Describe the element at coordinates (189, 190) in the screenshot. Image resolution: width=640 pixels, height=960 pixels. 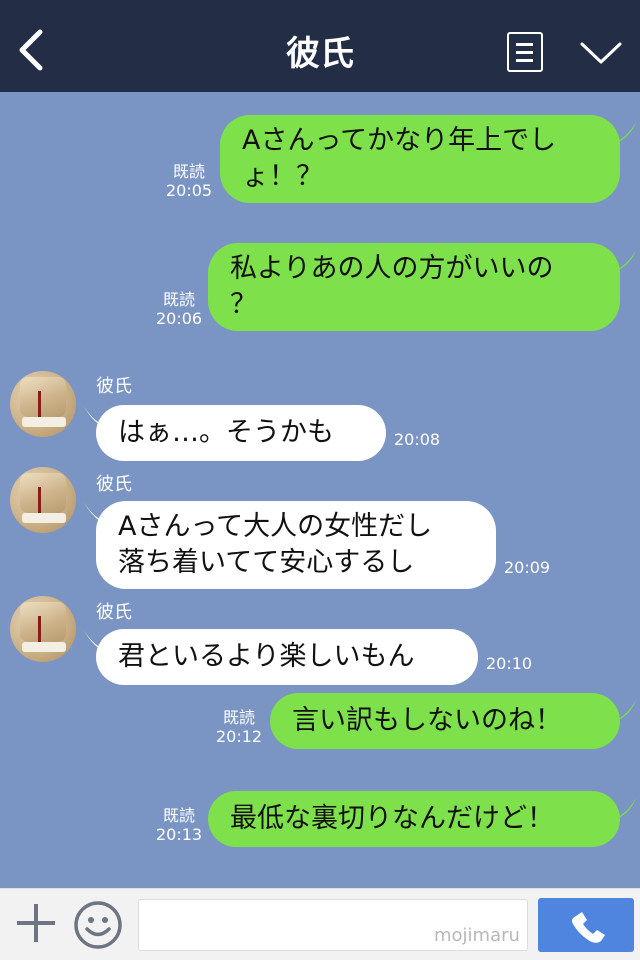
I see `message-time: 20:05` at that location.